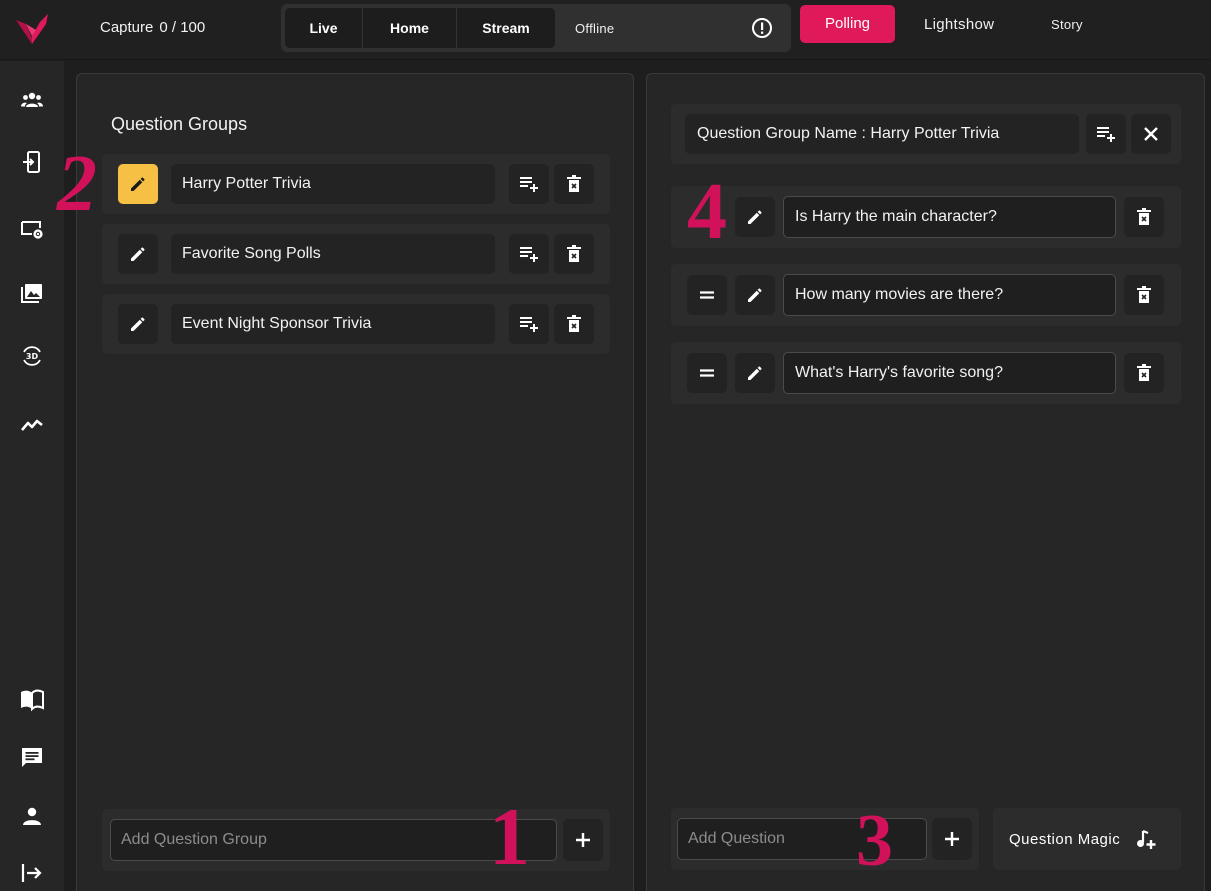  What do you see at coordinates (949, 217) in the screenshot?
I see `question-text: Is Harry the main character?` at bounding box center [949, 217].